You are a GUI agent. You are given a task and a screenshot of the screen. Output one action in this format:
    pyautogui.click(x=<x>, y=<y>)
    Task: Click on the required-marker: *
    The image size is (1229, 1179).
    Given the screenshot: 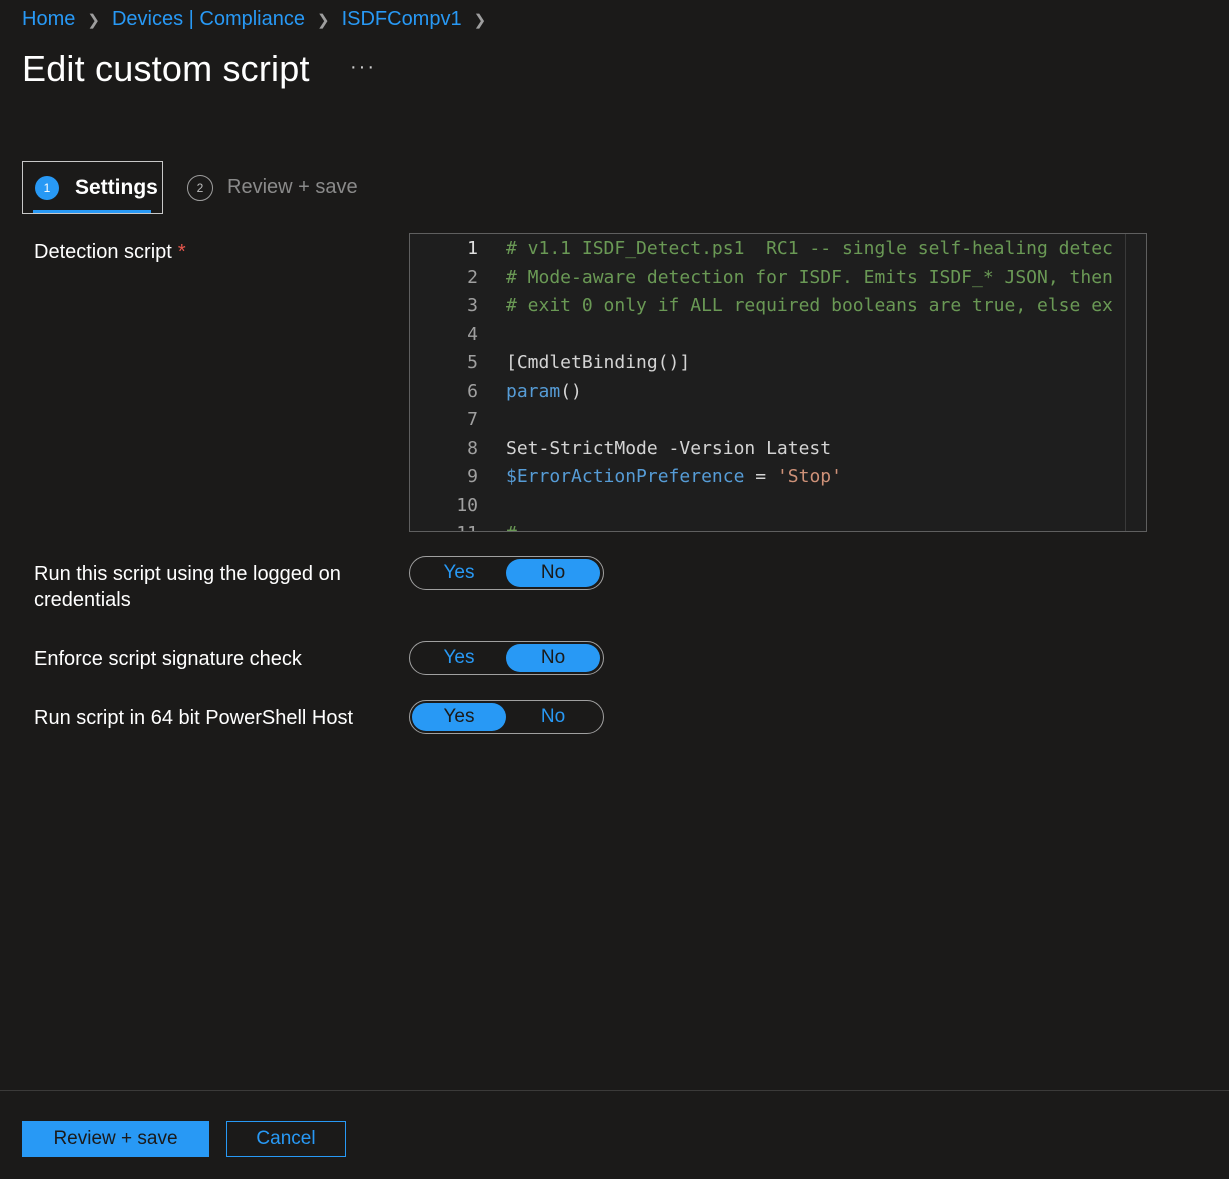 What is the action you would take?
    pyautogui.click(x=181, y=252)
    